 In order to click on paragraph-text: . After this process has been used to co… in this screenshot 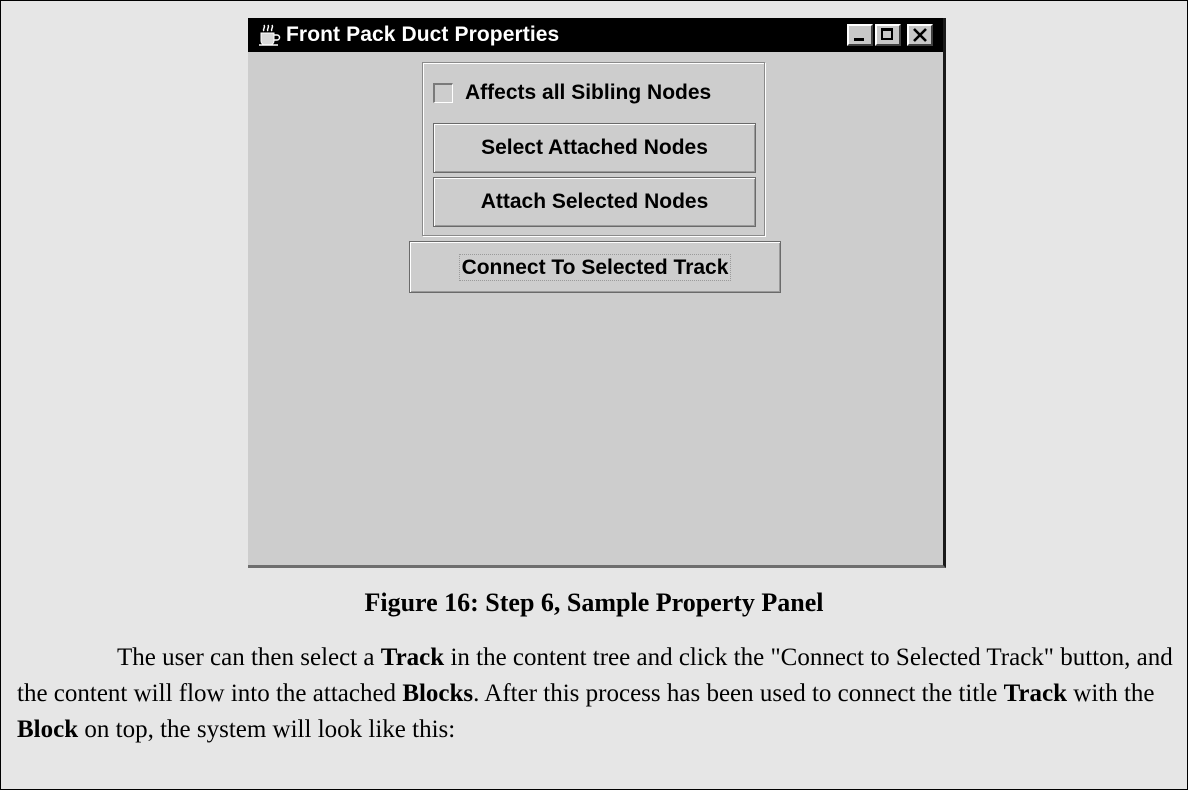, I will do `click(738, 693)`.